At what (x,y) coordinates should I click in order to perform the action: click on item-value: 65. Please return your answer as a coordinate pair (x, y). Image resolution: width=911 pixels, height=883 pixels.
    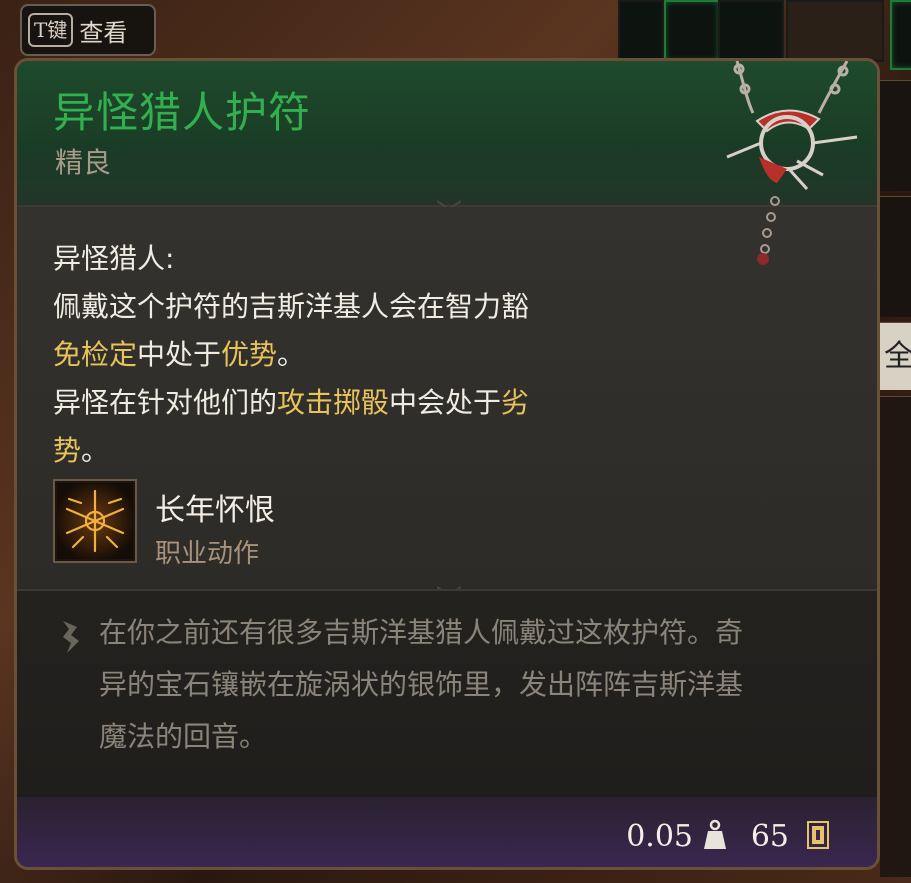
    Looking at the image, I should click on (769, 836).